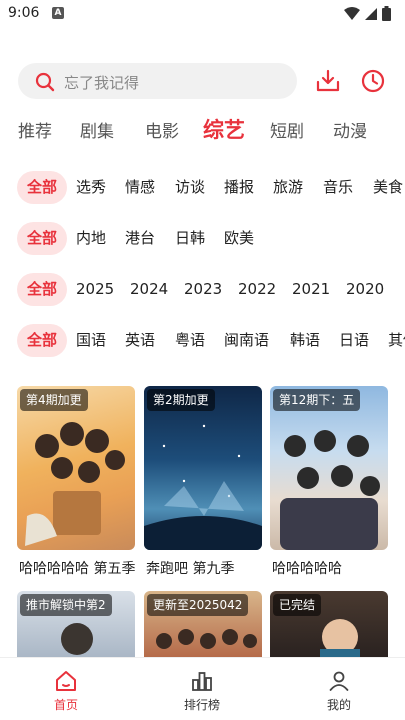 The width and height of the screenshot is (405, 720). What do you see at coordinates (305, 340) in the screenshot?
I see `filter-option: 韩语` at bounding box center [305, 340].